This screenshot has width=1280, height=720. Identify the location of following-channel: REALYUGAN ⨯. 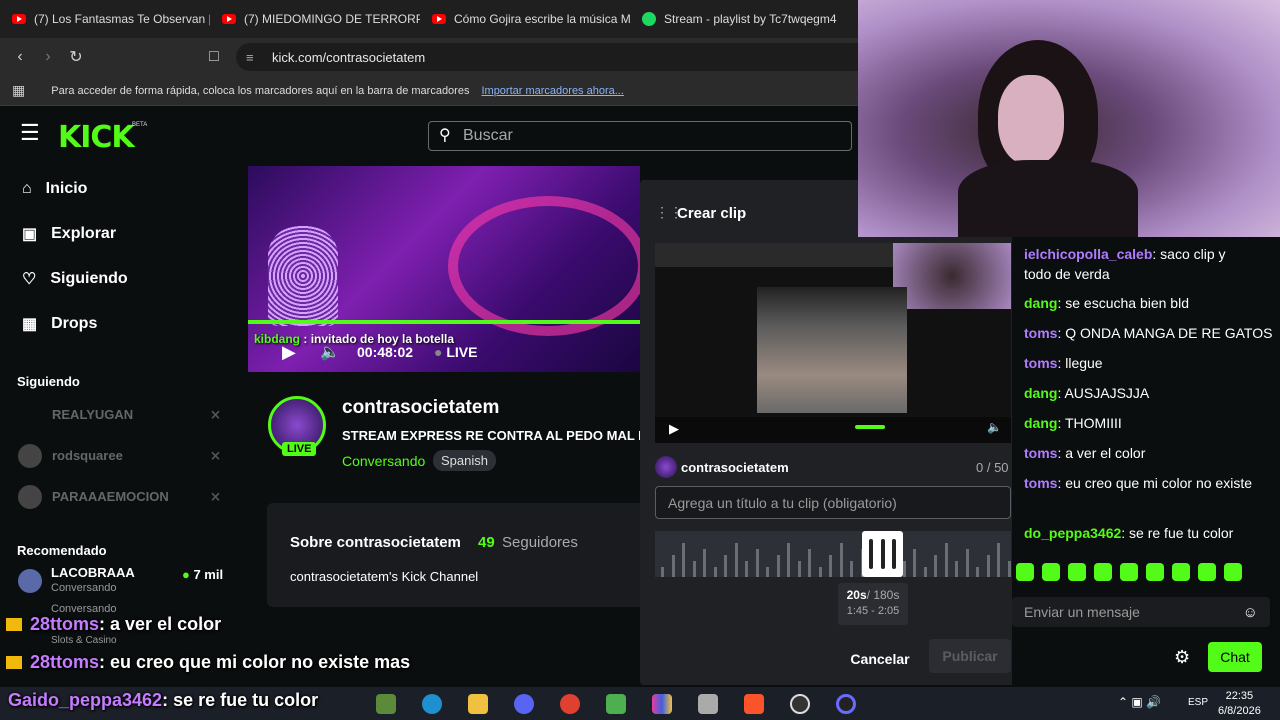
(120, 414).